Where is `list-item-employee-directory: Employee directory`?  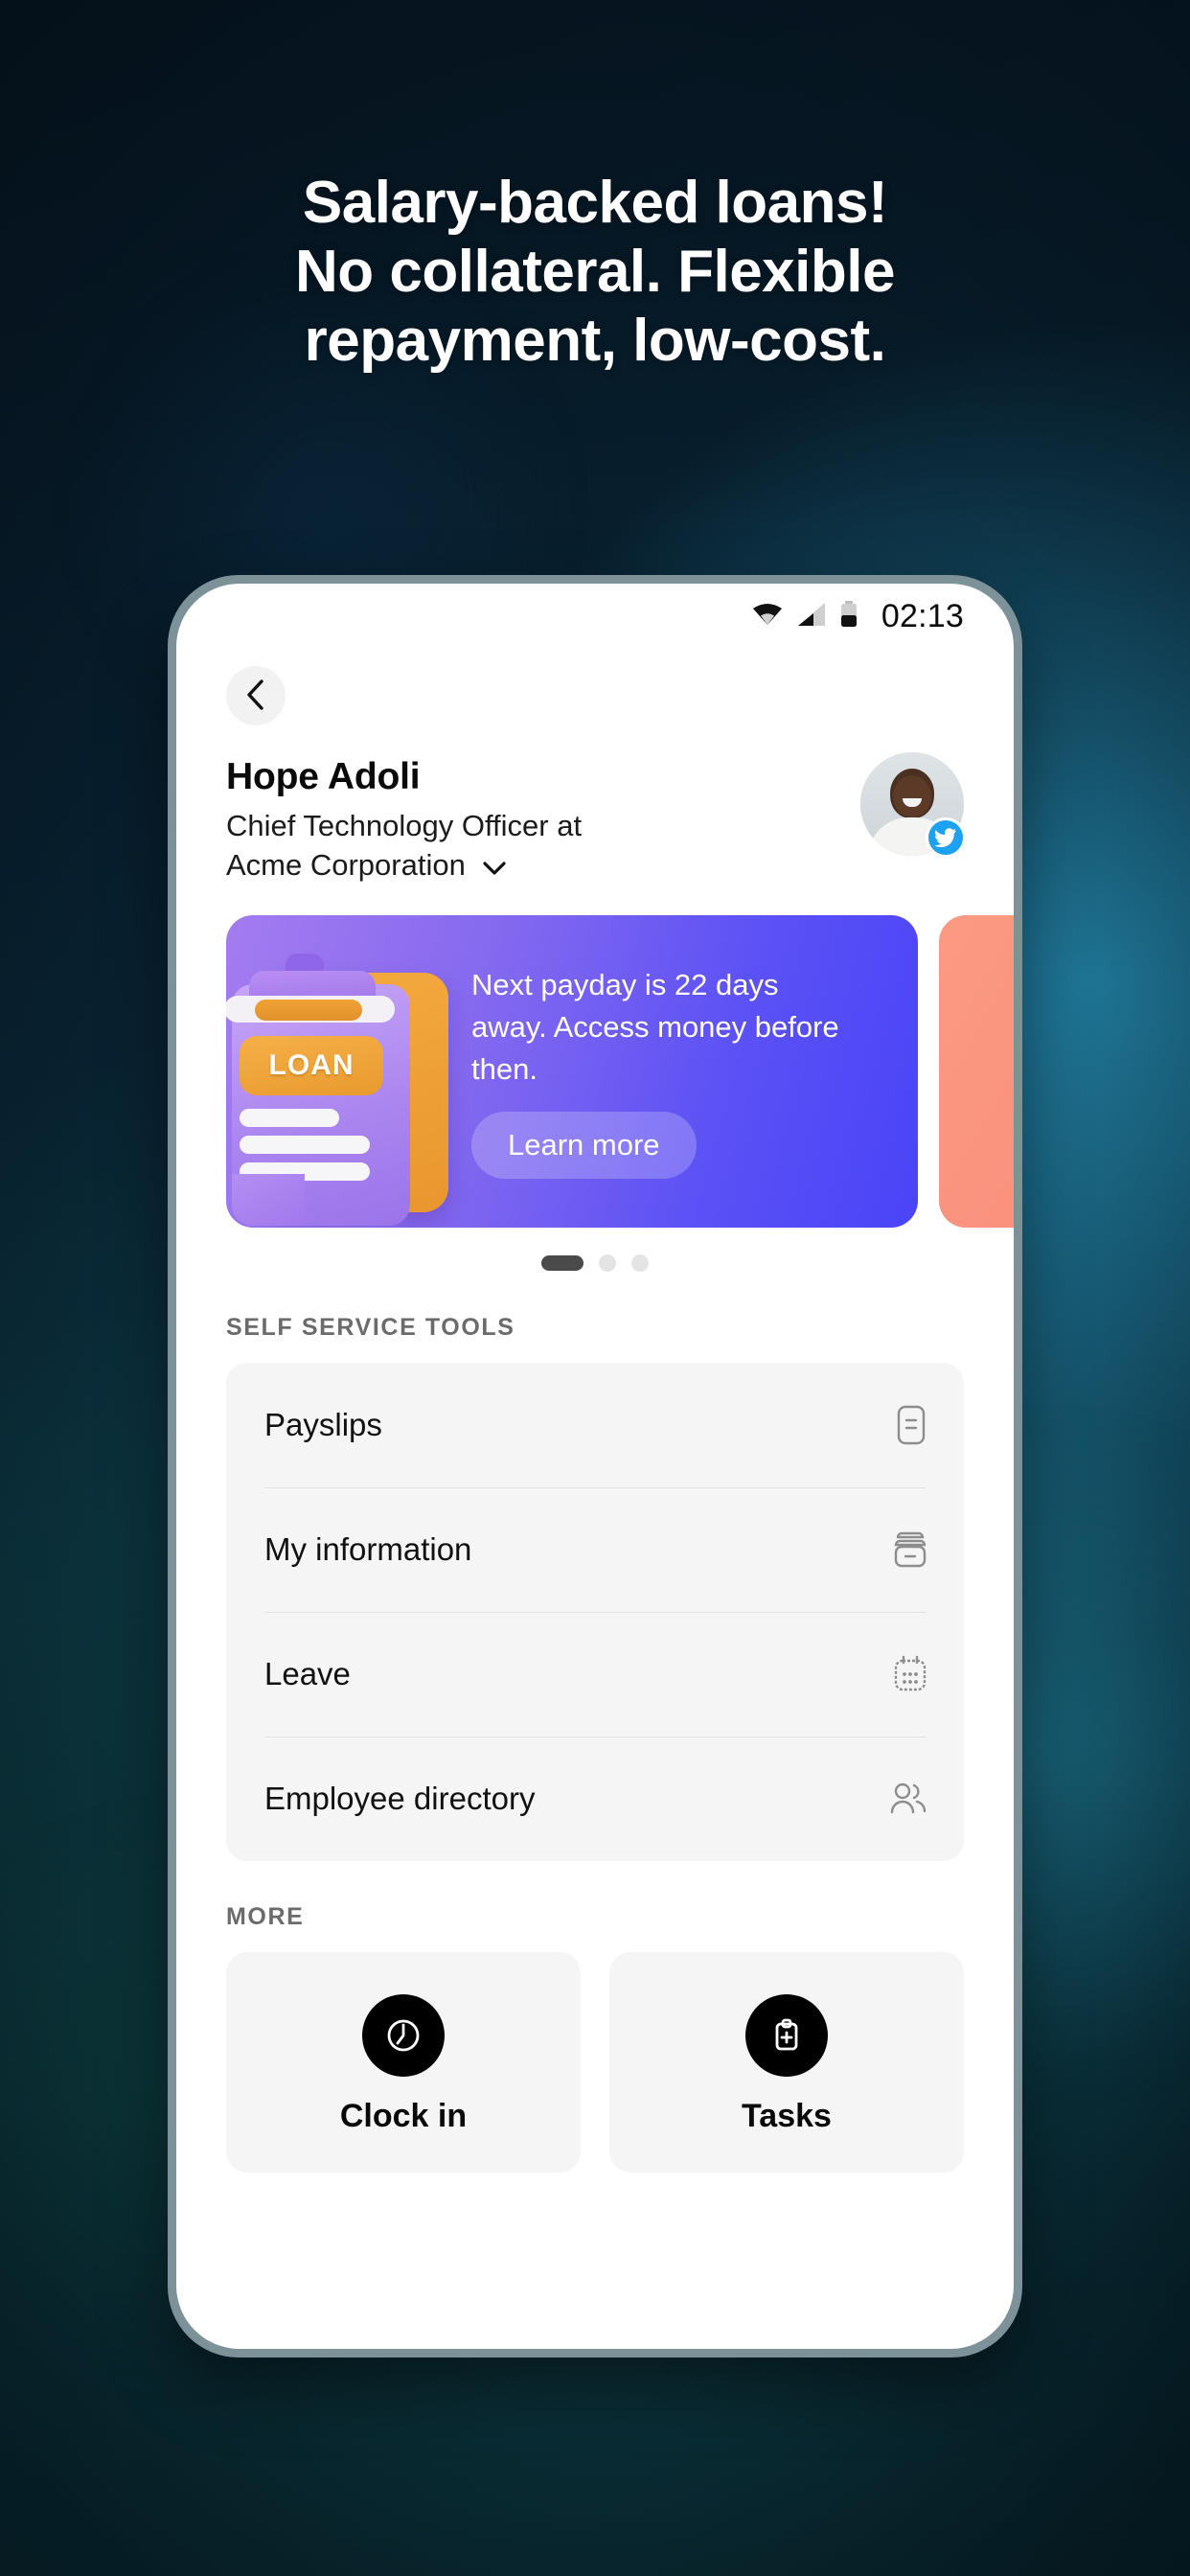 list-item-employee-directory: Employee directory is located at coordinates (595, 1798).